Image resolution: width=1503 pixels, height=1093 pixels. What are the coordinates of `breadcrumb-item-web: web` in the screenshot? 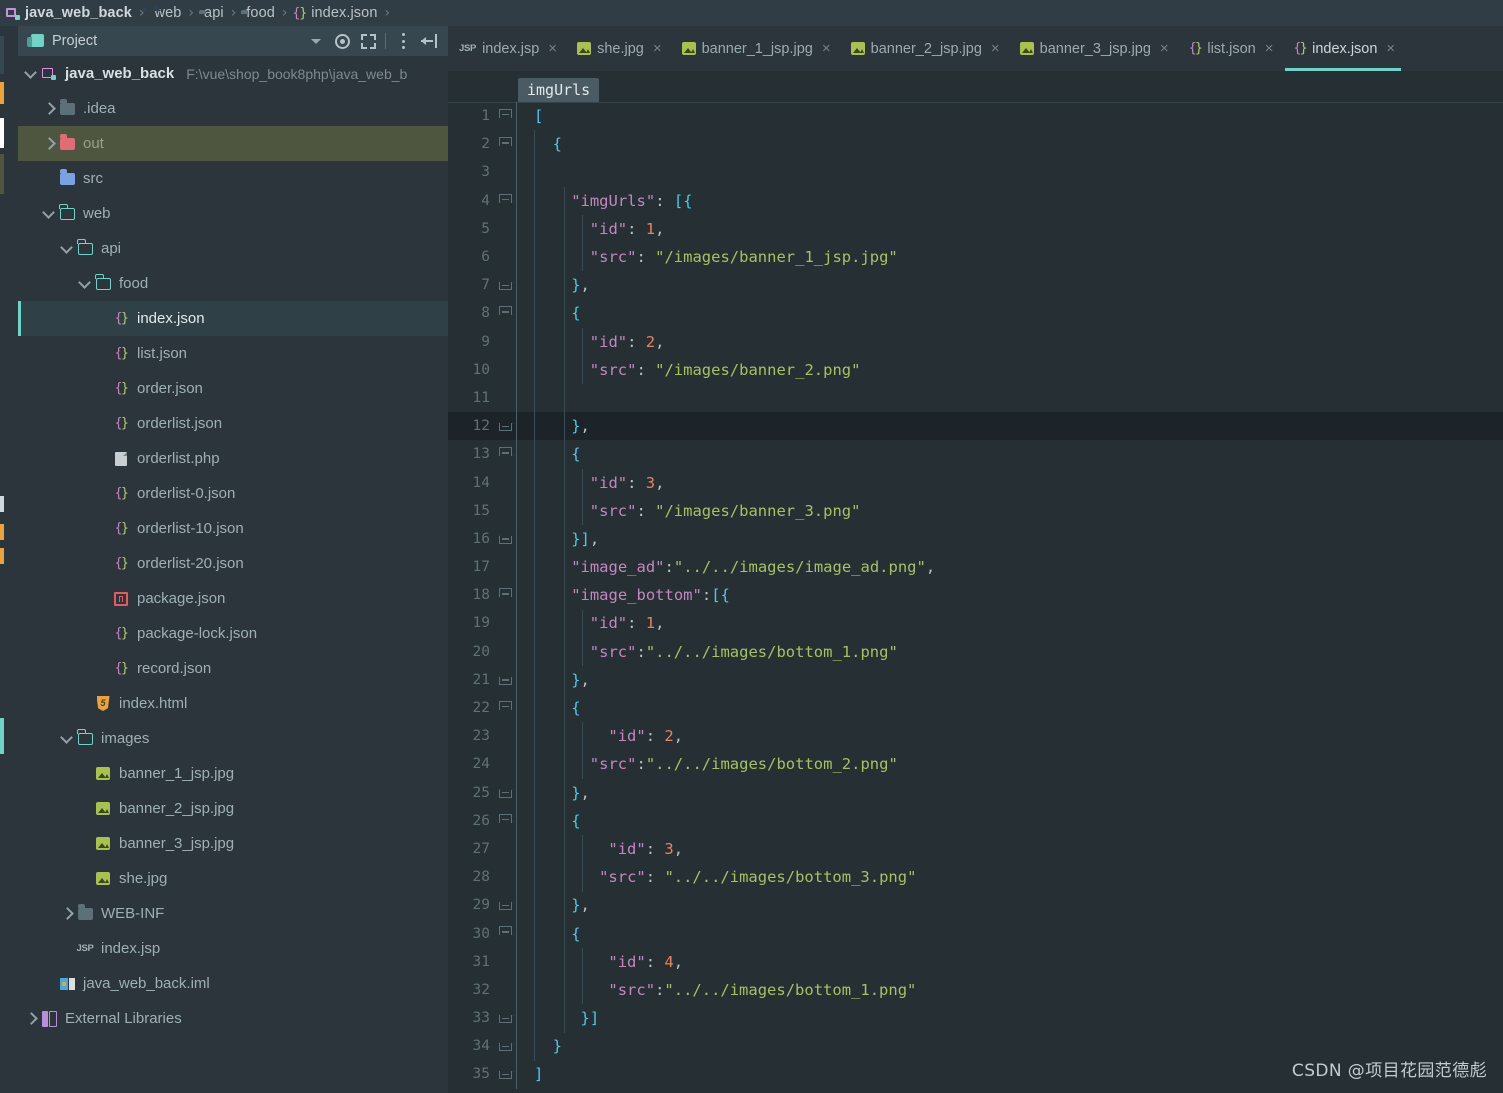 It's located at (166, 13).